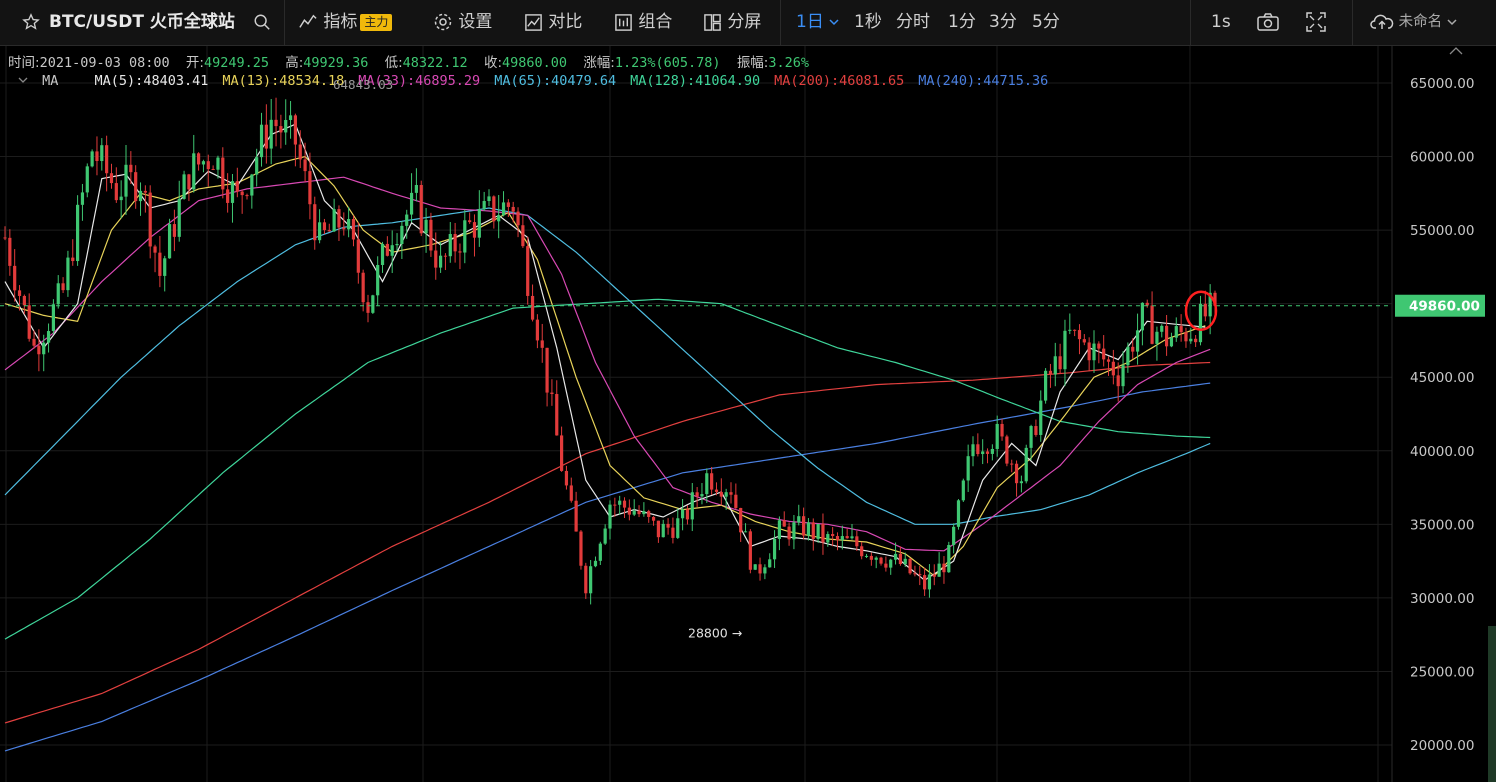 This screenshot has height=782, width=1496. Describe the element at coordinates (868, 23) in the screenshot. I see `interval-1s: 1秒` at that location.